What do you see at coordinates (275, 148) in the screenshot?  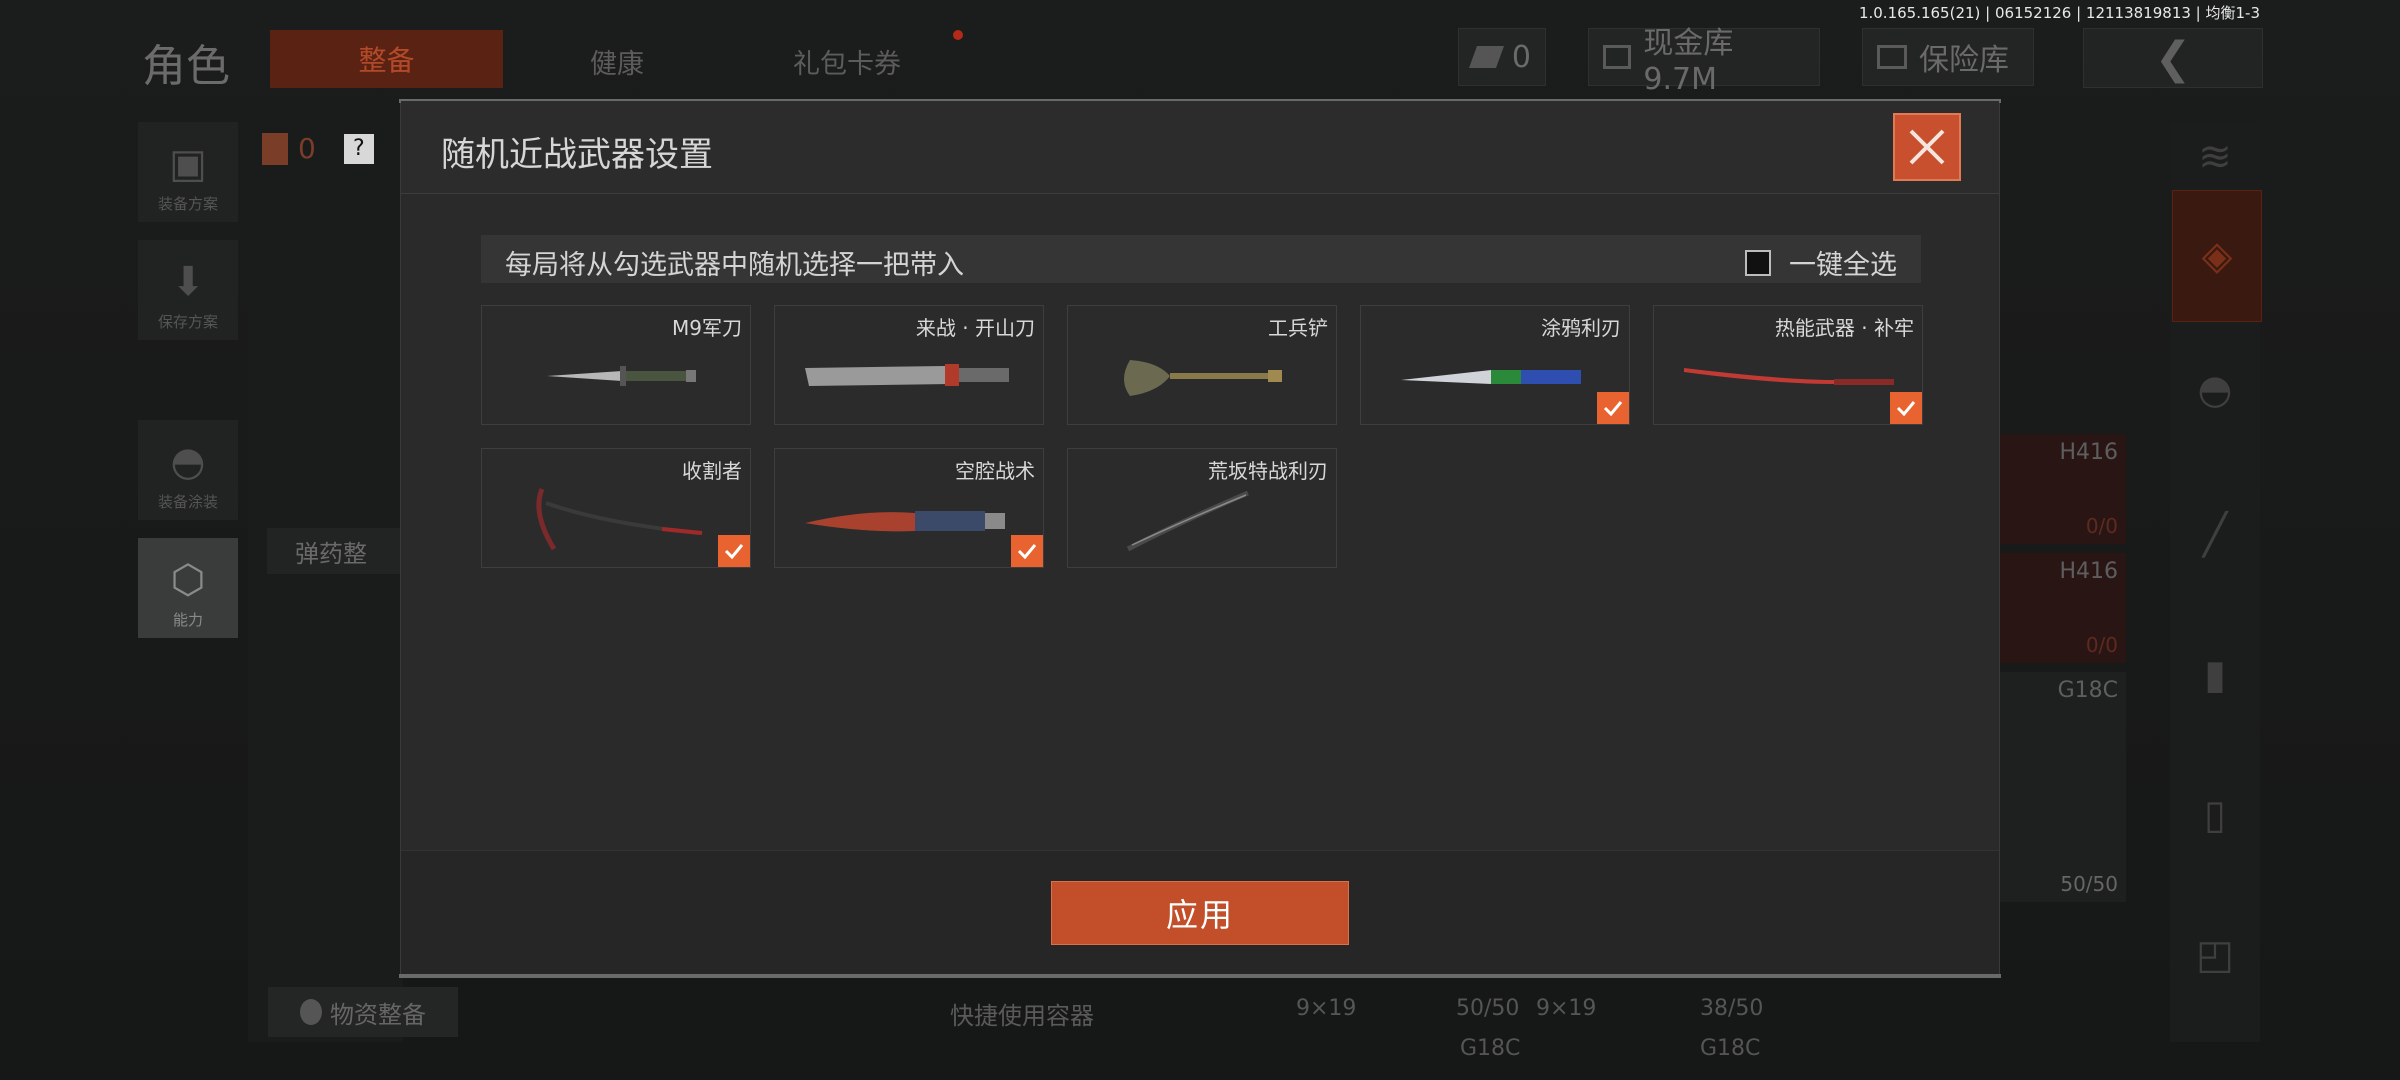 I see `backpack-icon` at bounding box center [275, 148].